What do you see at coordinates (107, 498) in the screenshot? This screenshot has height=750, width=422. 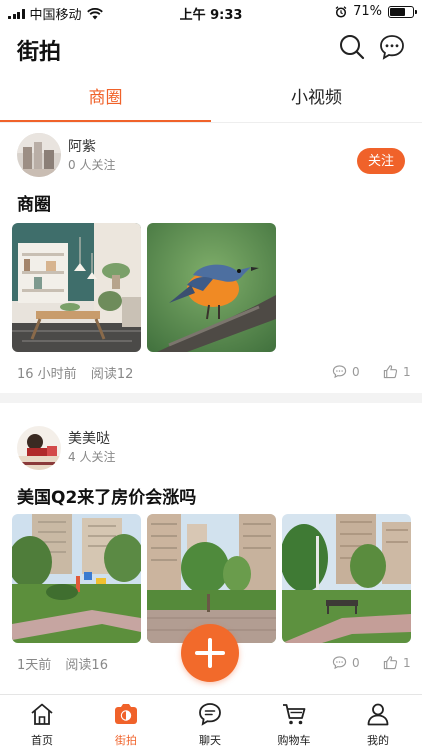 I see `post-title: 美国Q2来了房价会涨吗` at bounding box center [107, 498].